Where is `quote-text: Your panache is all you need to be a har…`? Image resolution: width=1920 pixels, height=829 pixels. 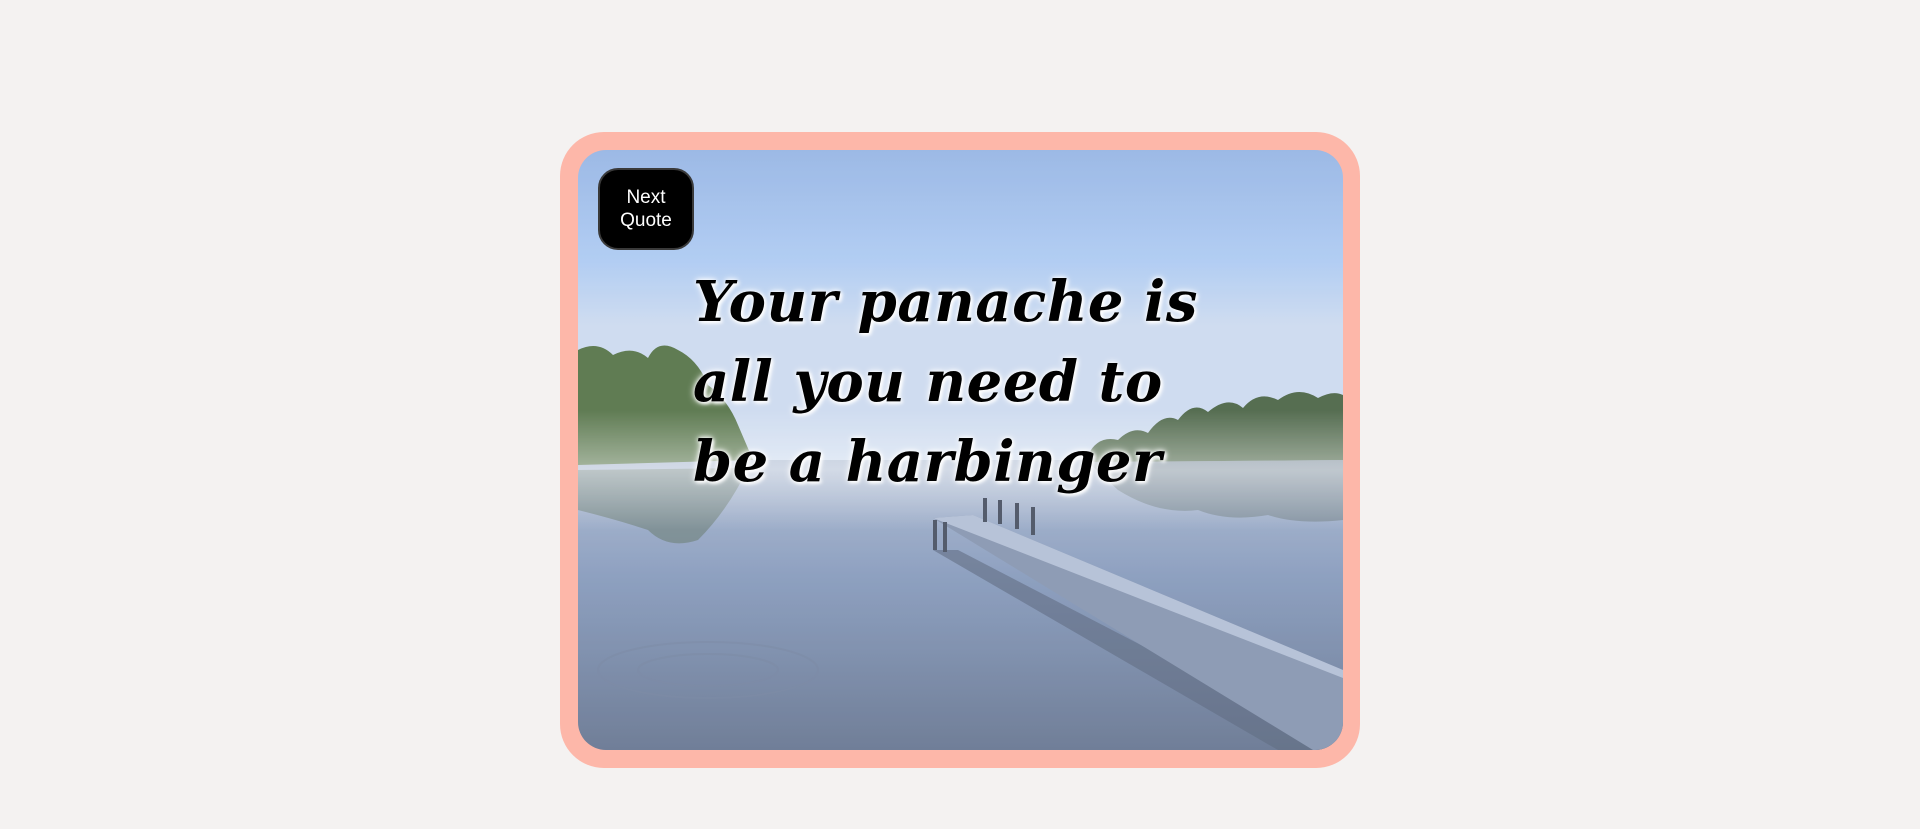 quote-text: Your panache is all you need to be a har… is located at coordinates (945, 382).